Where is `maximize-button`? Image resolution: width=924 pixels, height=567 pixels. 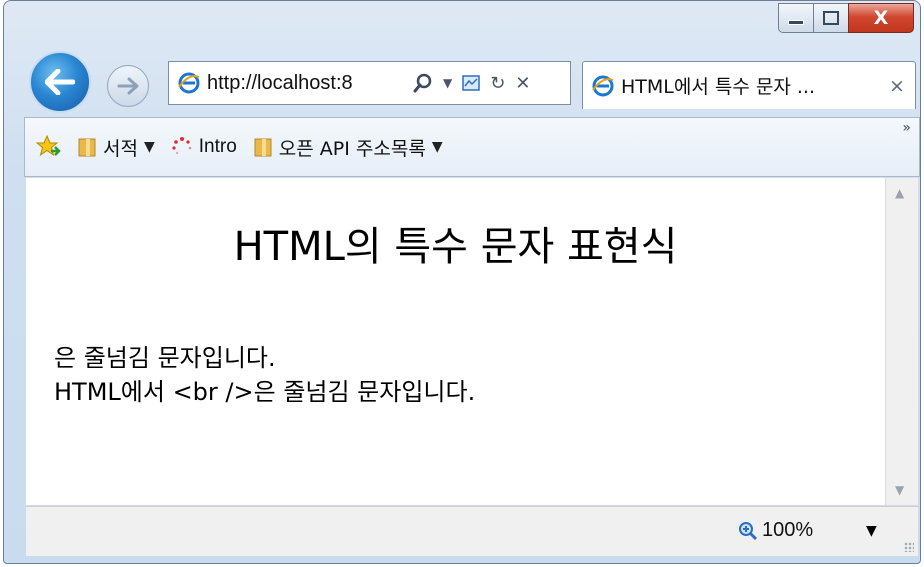
maximize-button is located at coordinates (831, 18).